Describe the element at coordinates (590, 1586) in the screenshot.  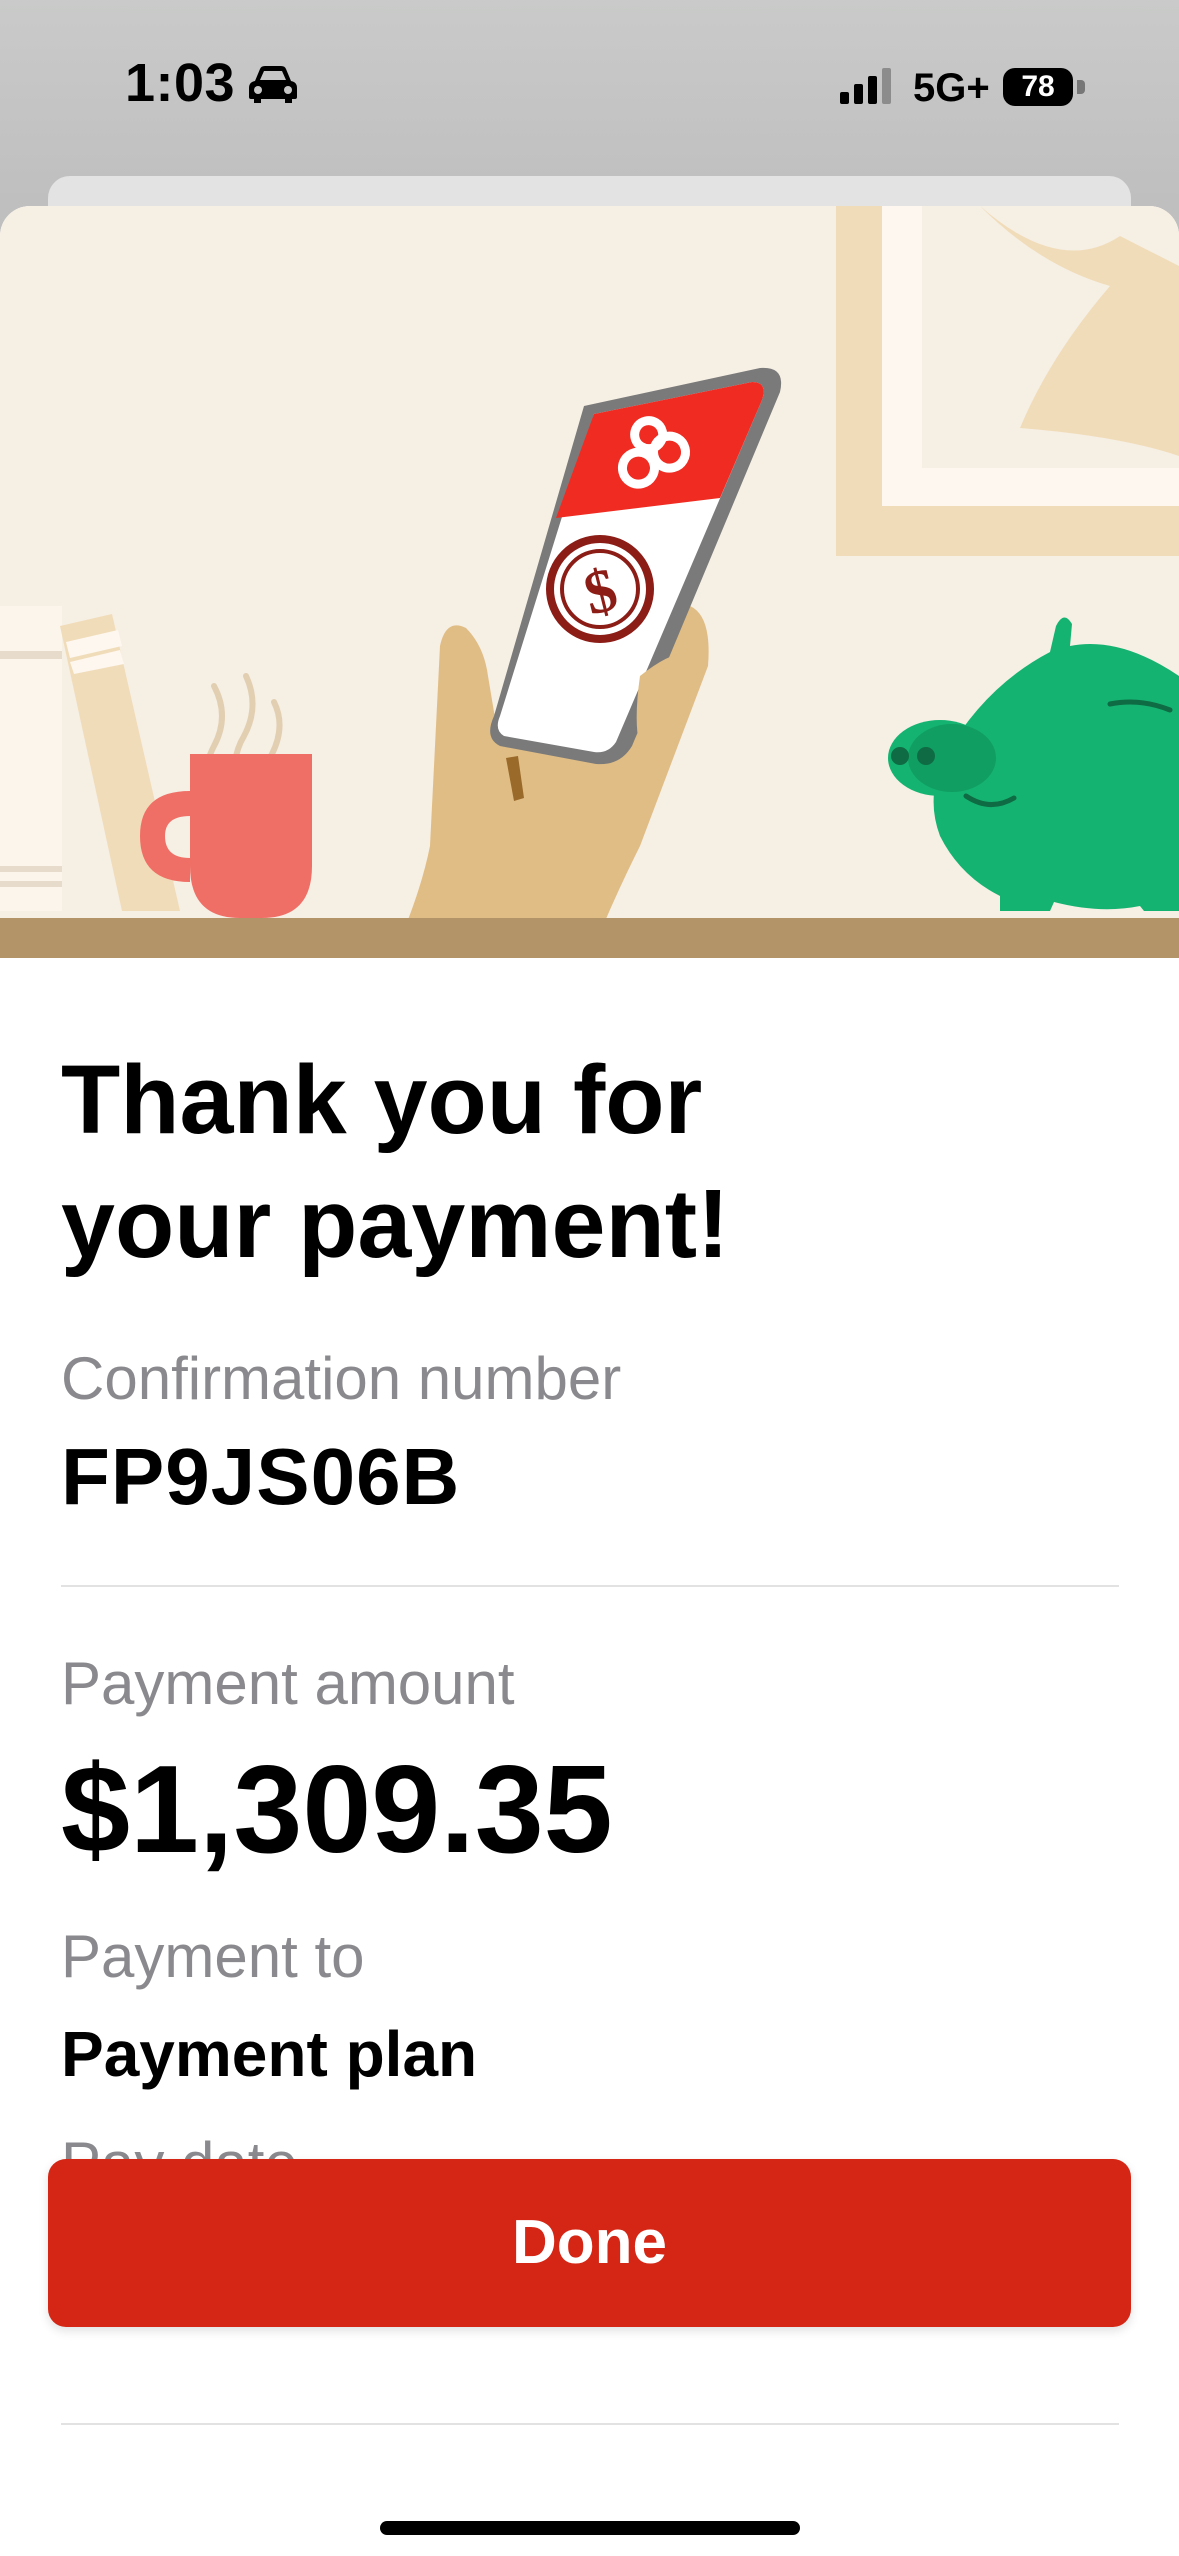
I see `divider` at that location.